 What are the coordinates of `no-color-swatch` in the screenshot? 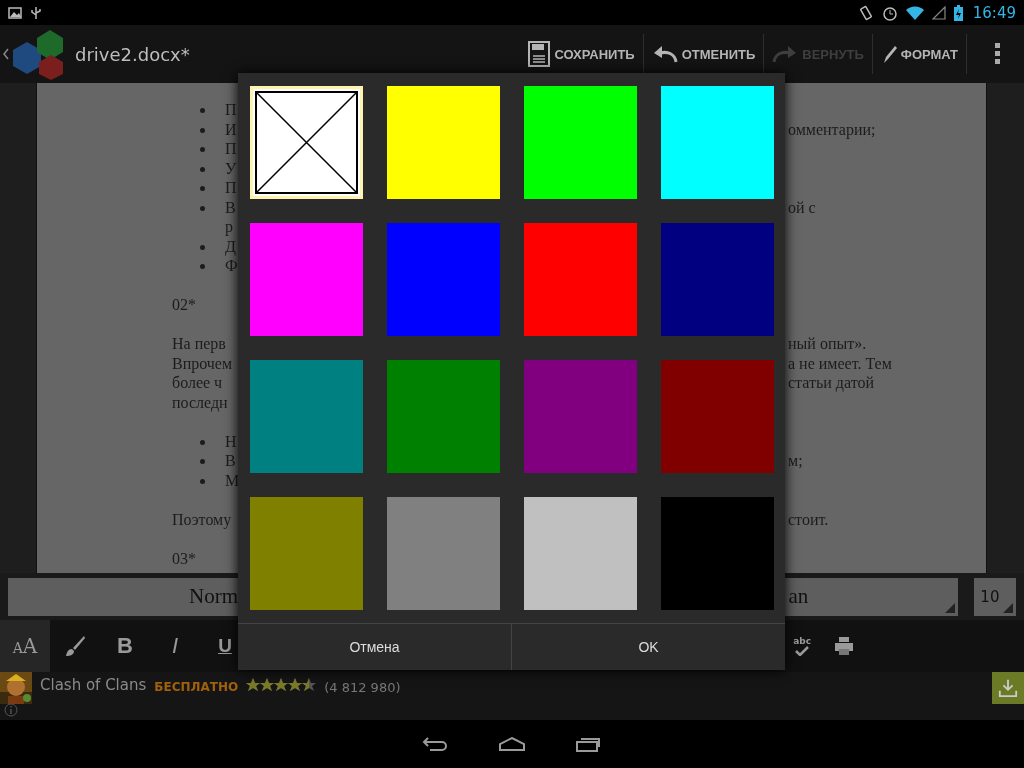 It's located at (306, 142).